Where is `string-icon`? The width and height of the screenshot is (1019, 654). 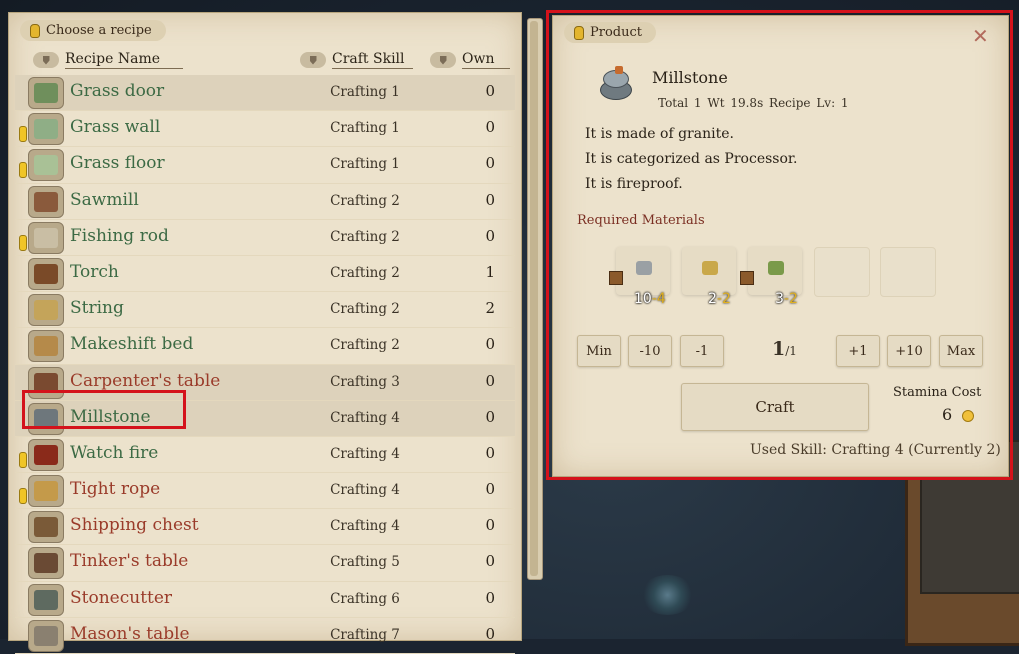
string-icon is located at coordinates (710, 268).